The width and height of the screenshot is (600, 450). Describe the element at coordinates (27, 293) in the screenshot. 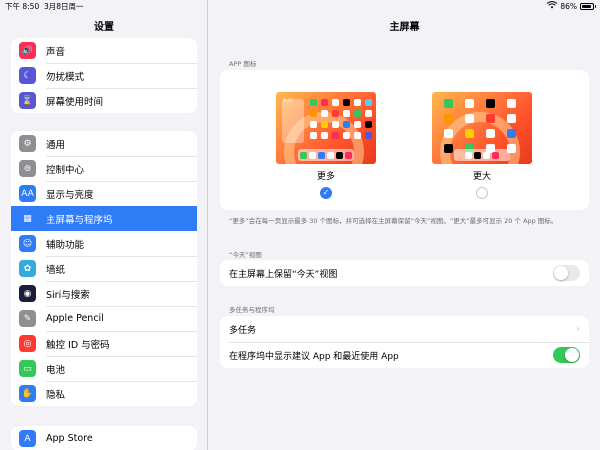

I see `siri-icon: ◉` at that location.